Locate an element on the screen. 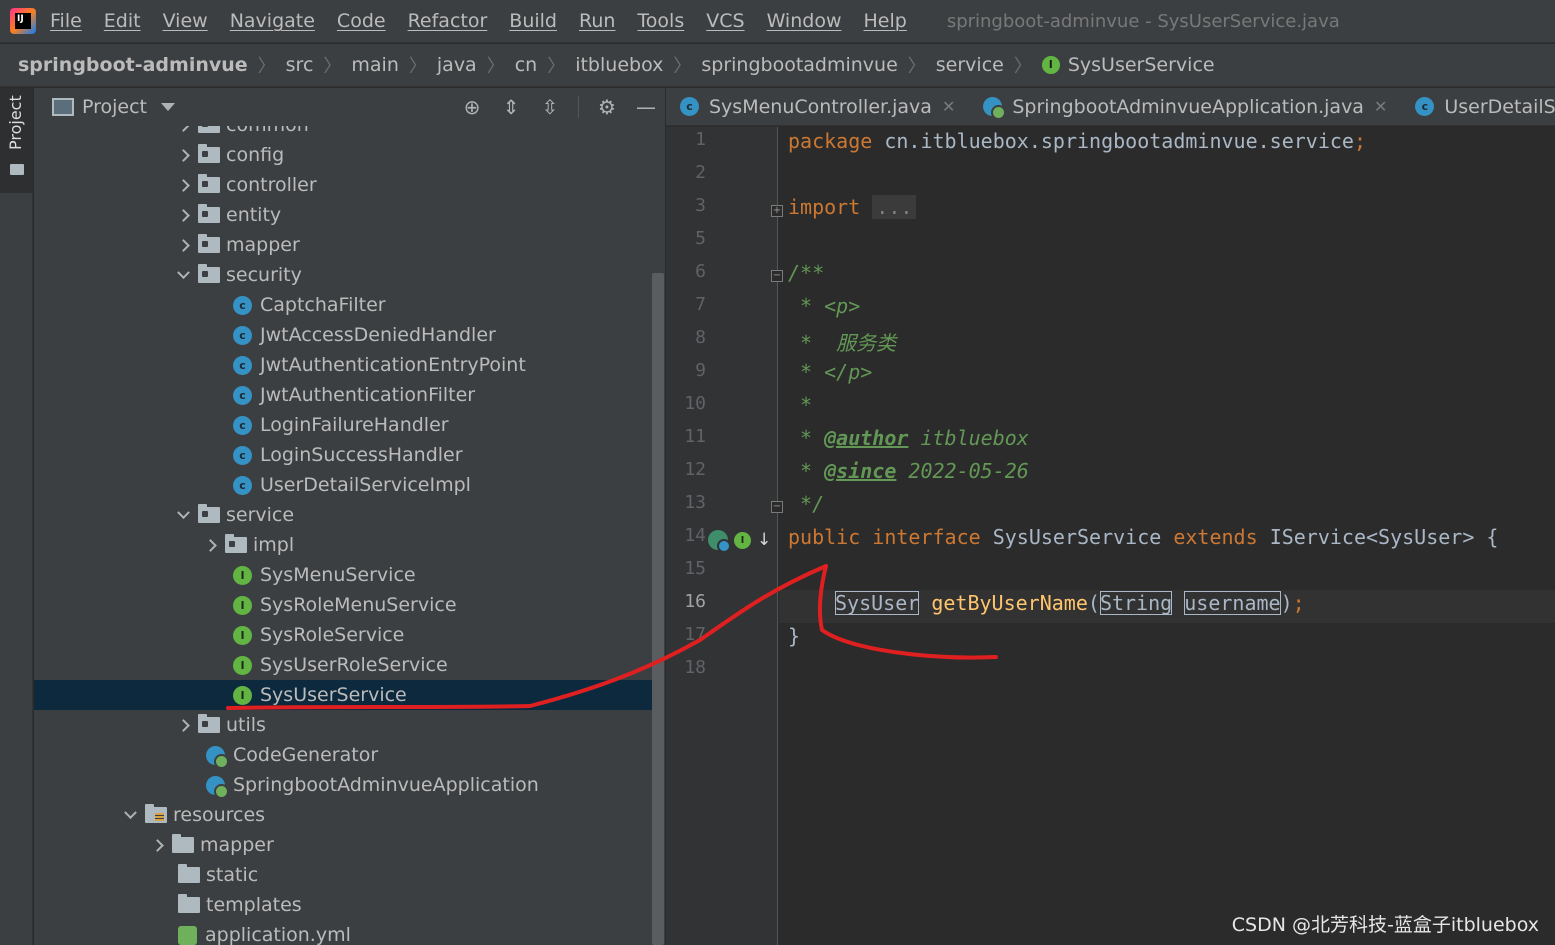 The height and width of the screenshot is (945, 1555). line-number: 14 is located at coordinates (695, 535).